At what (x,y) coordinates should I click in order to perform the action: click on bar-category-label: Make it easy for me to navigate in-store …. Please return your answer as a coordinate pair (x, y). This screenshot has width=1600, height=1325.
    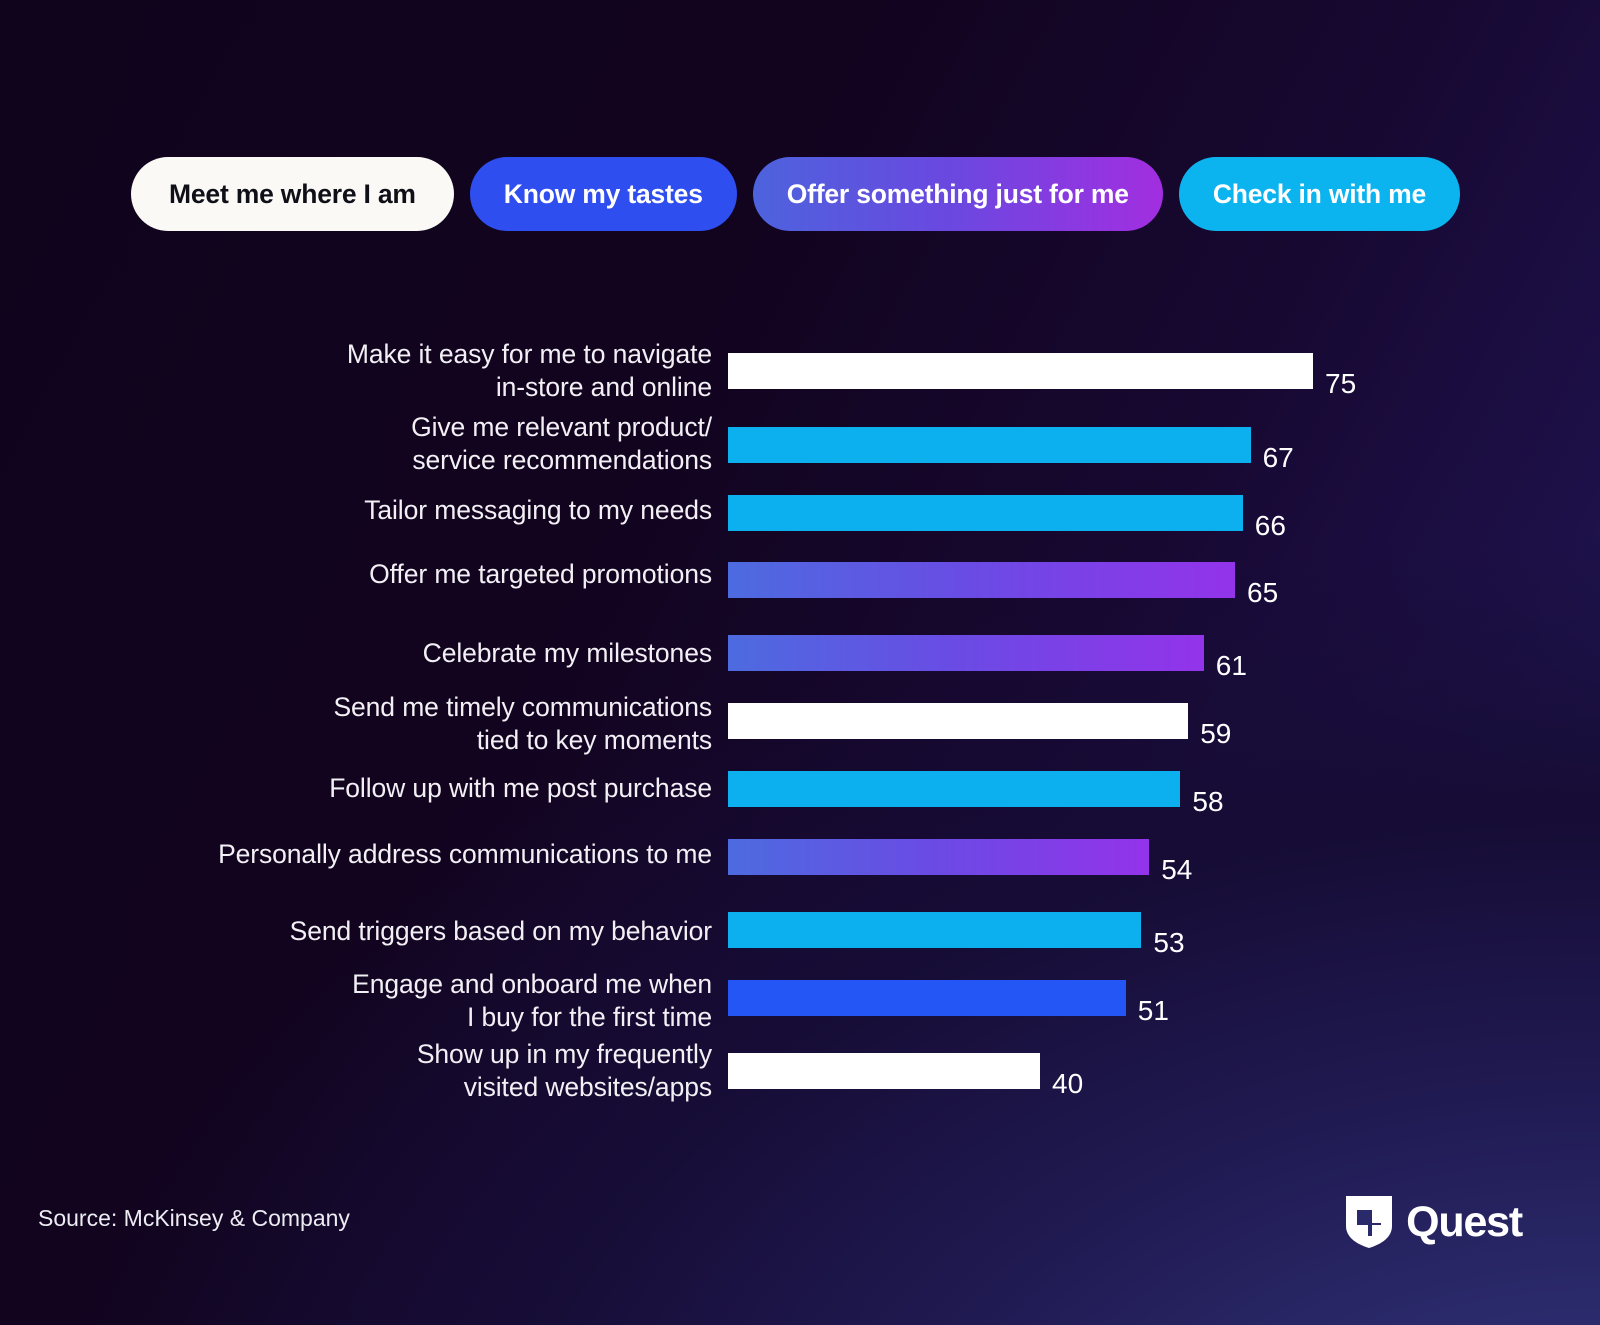
    Looking at the image, I should click on (392, 371).